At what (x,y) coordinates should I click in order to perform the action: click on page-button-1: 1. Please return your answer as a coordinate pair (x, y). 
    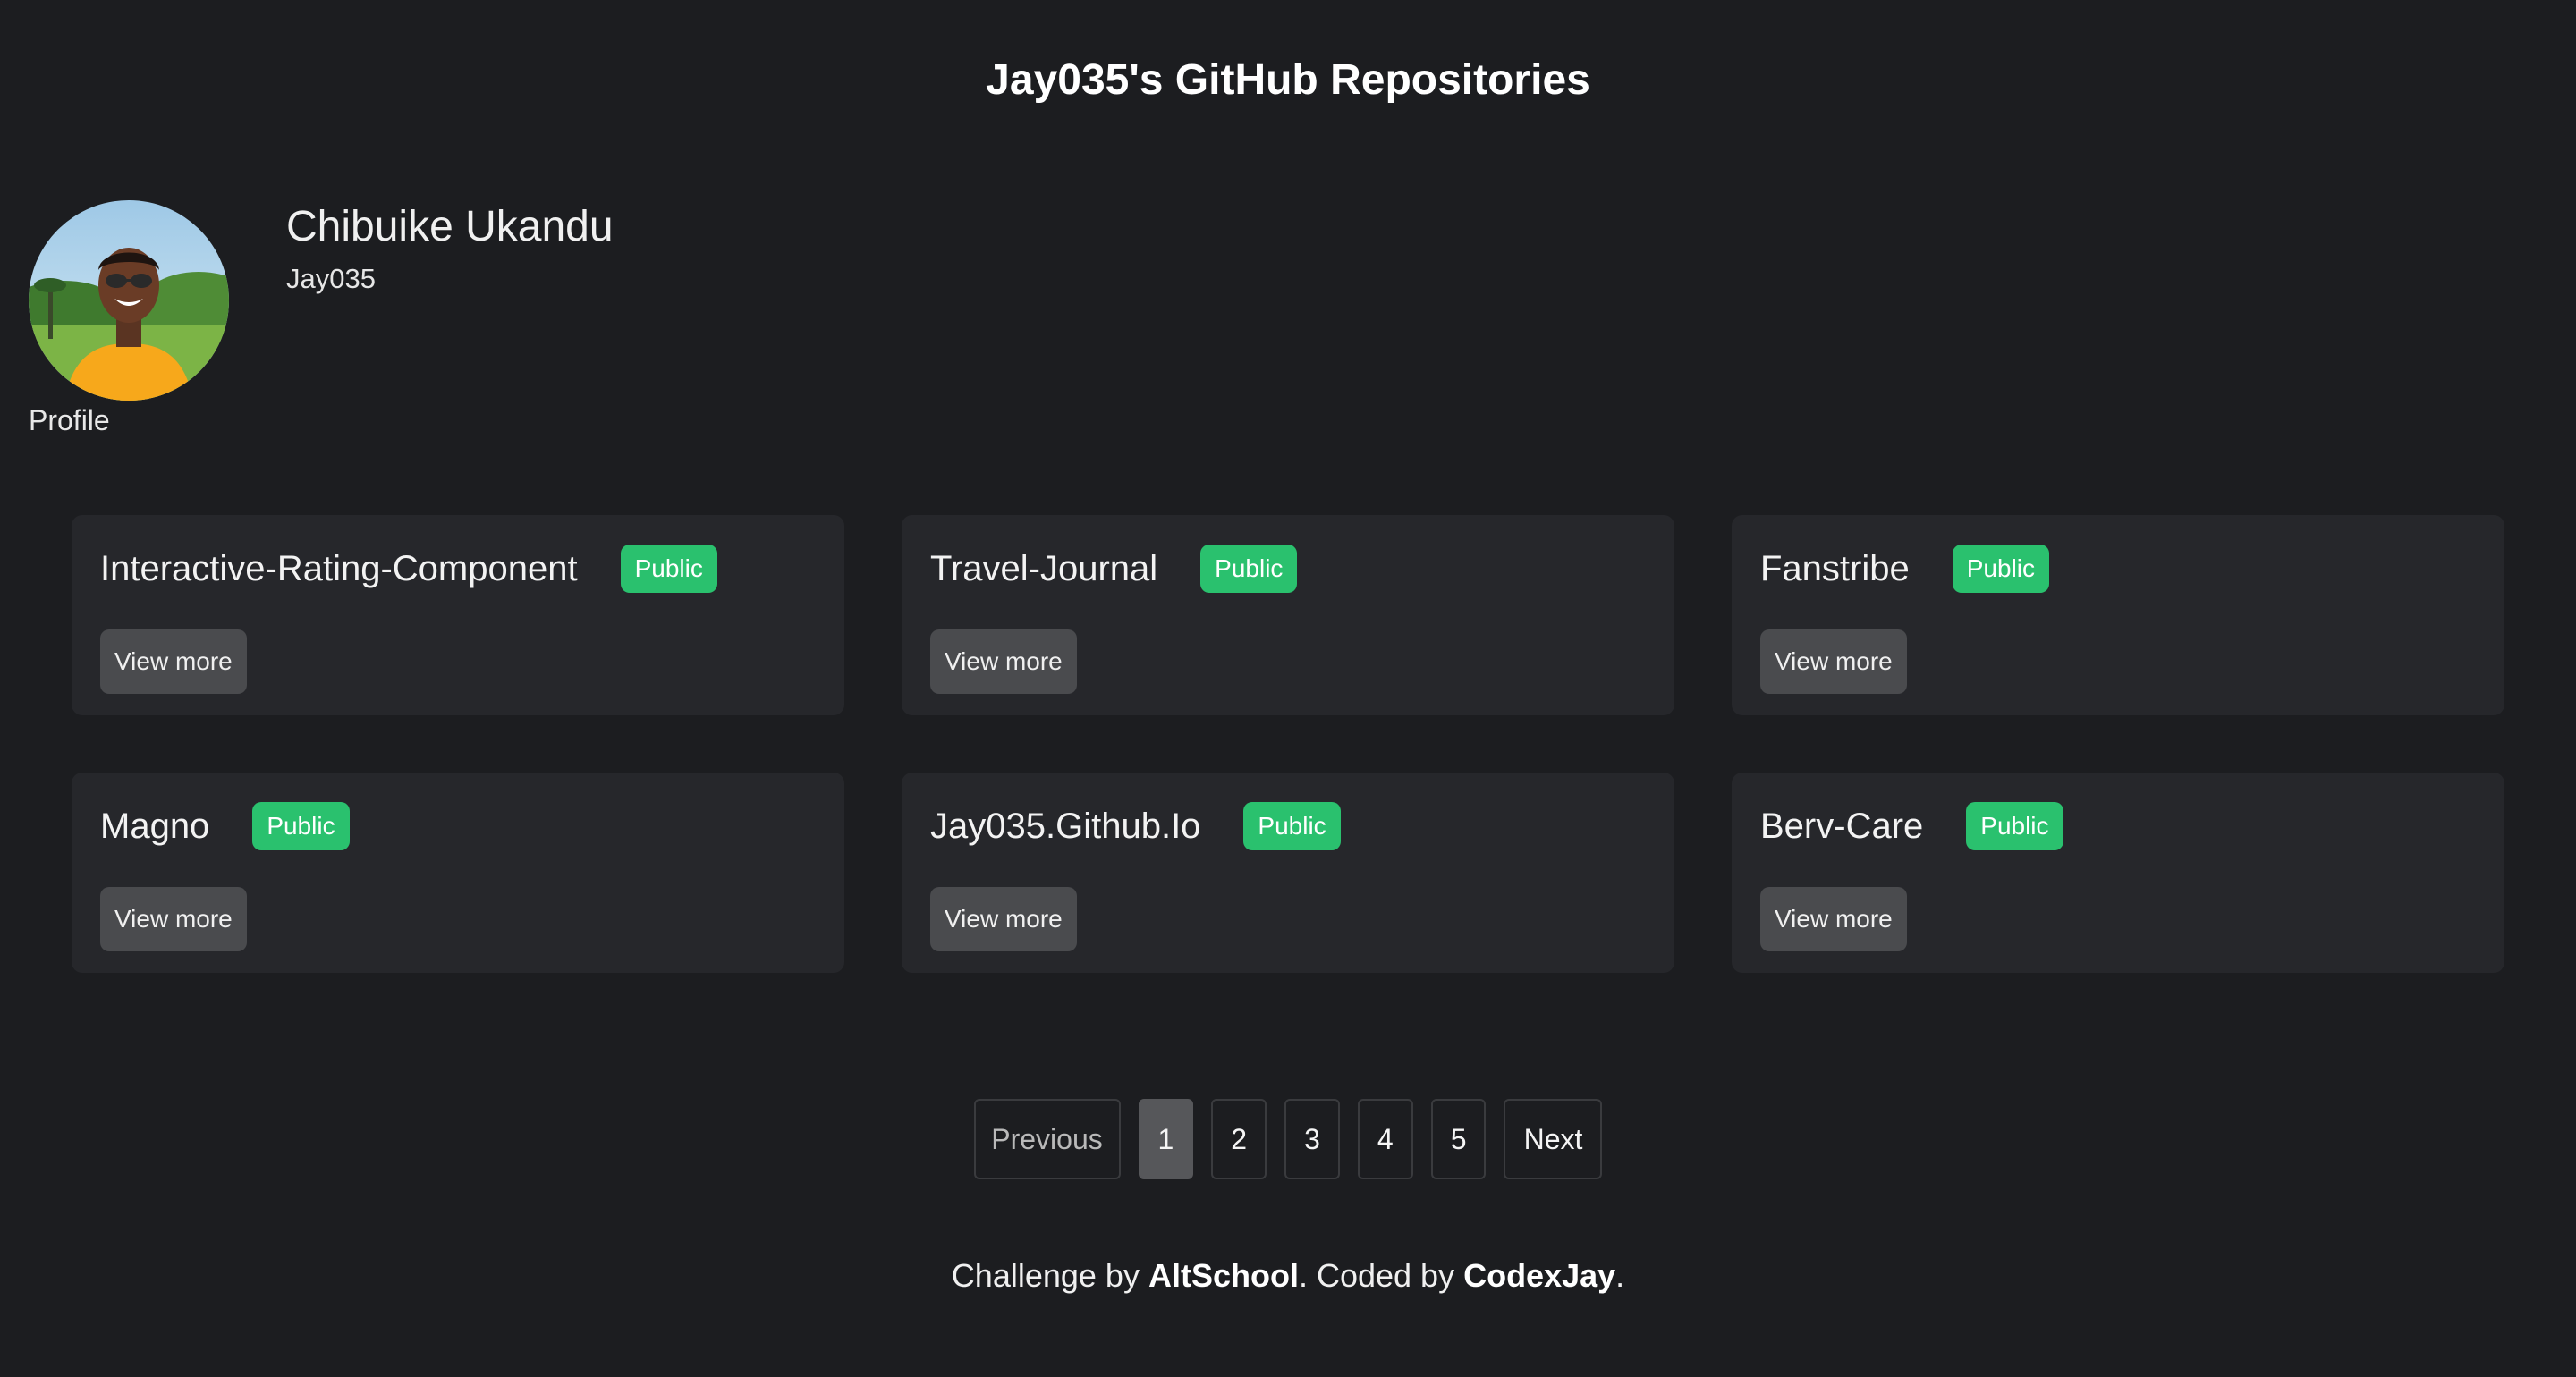
    Looking at the image, I should click on (1166, 1139).